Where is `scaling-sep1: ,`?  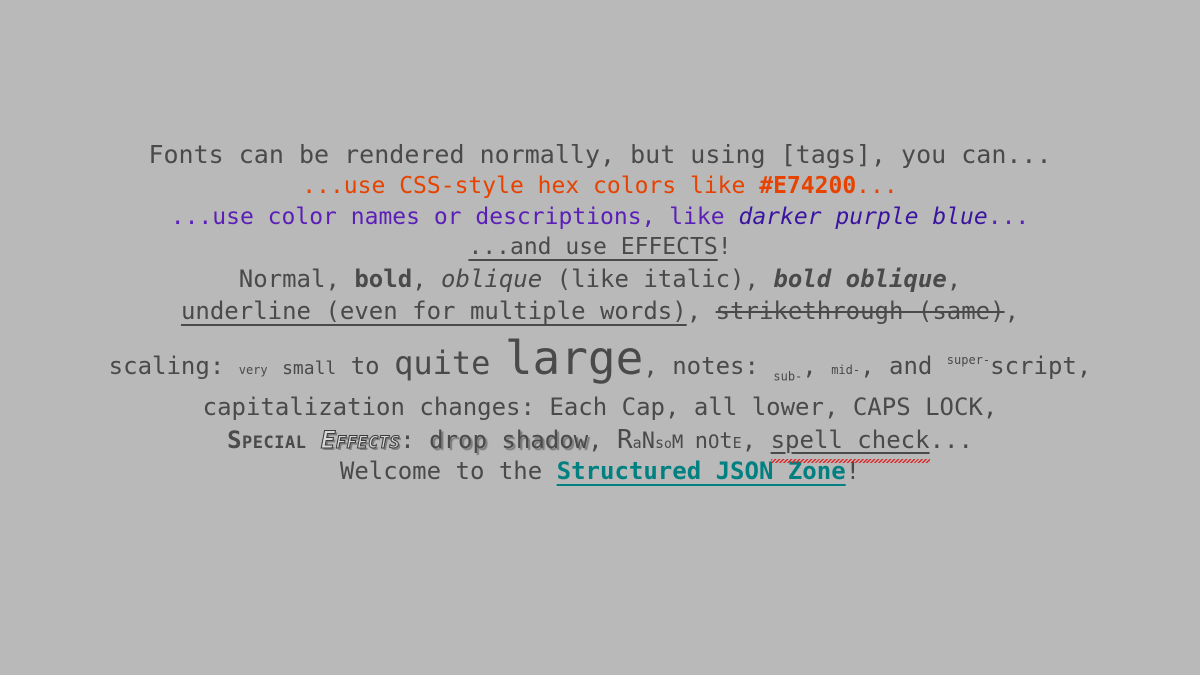
scaling-sep1: , is located at coordinates (817, 366).